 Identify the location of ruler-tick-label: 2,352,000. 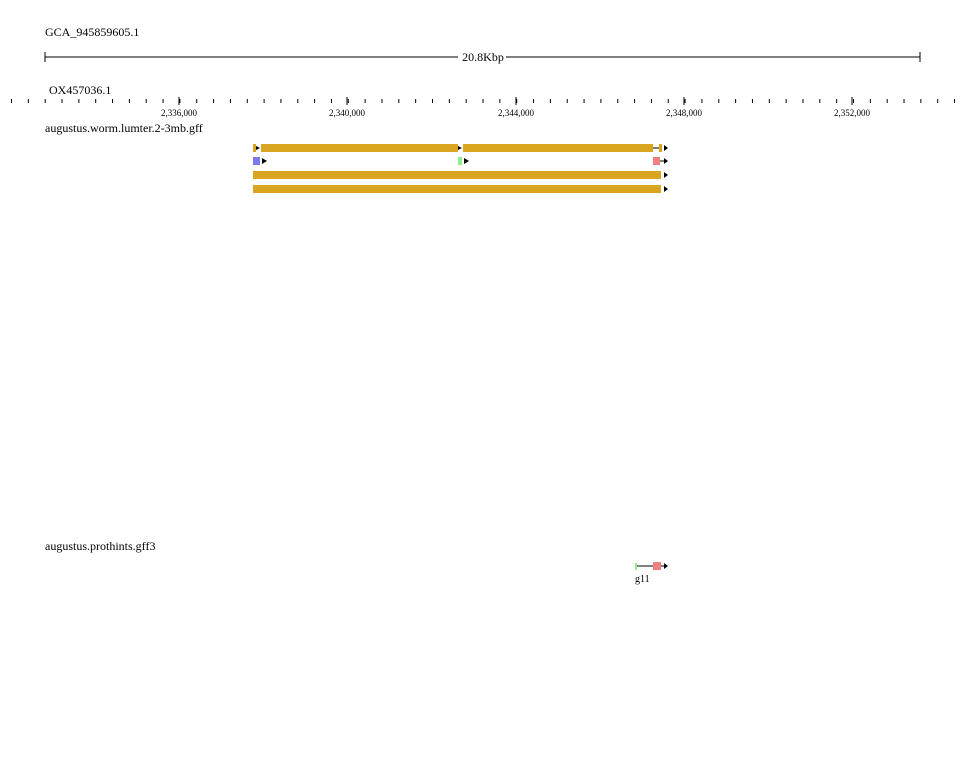
(852, 113).